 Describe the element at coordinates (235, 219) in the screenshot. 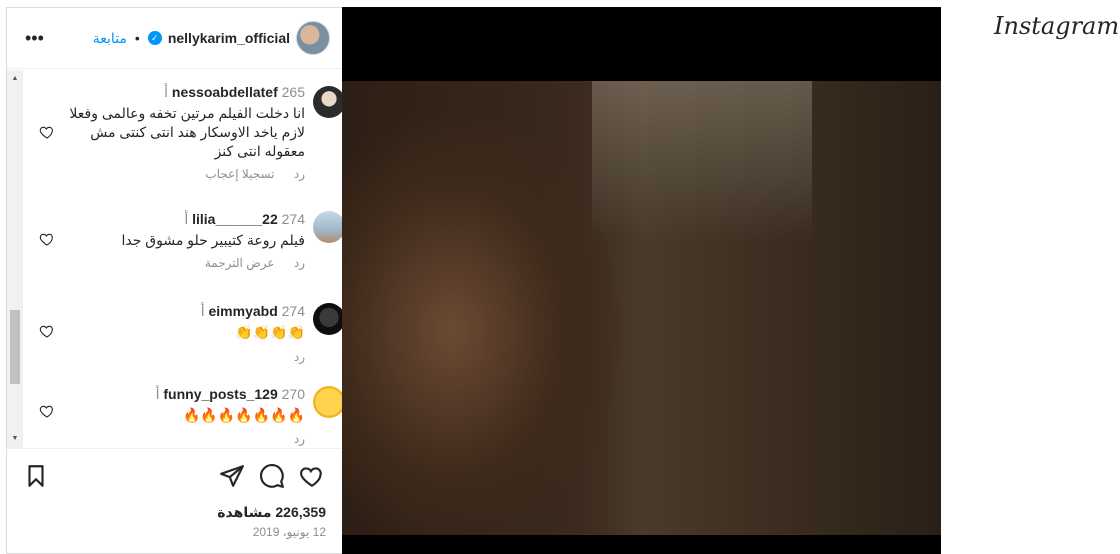

I see `comment-username: lilia______22` at that location.